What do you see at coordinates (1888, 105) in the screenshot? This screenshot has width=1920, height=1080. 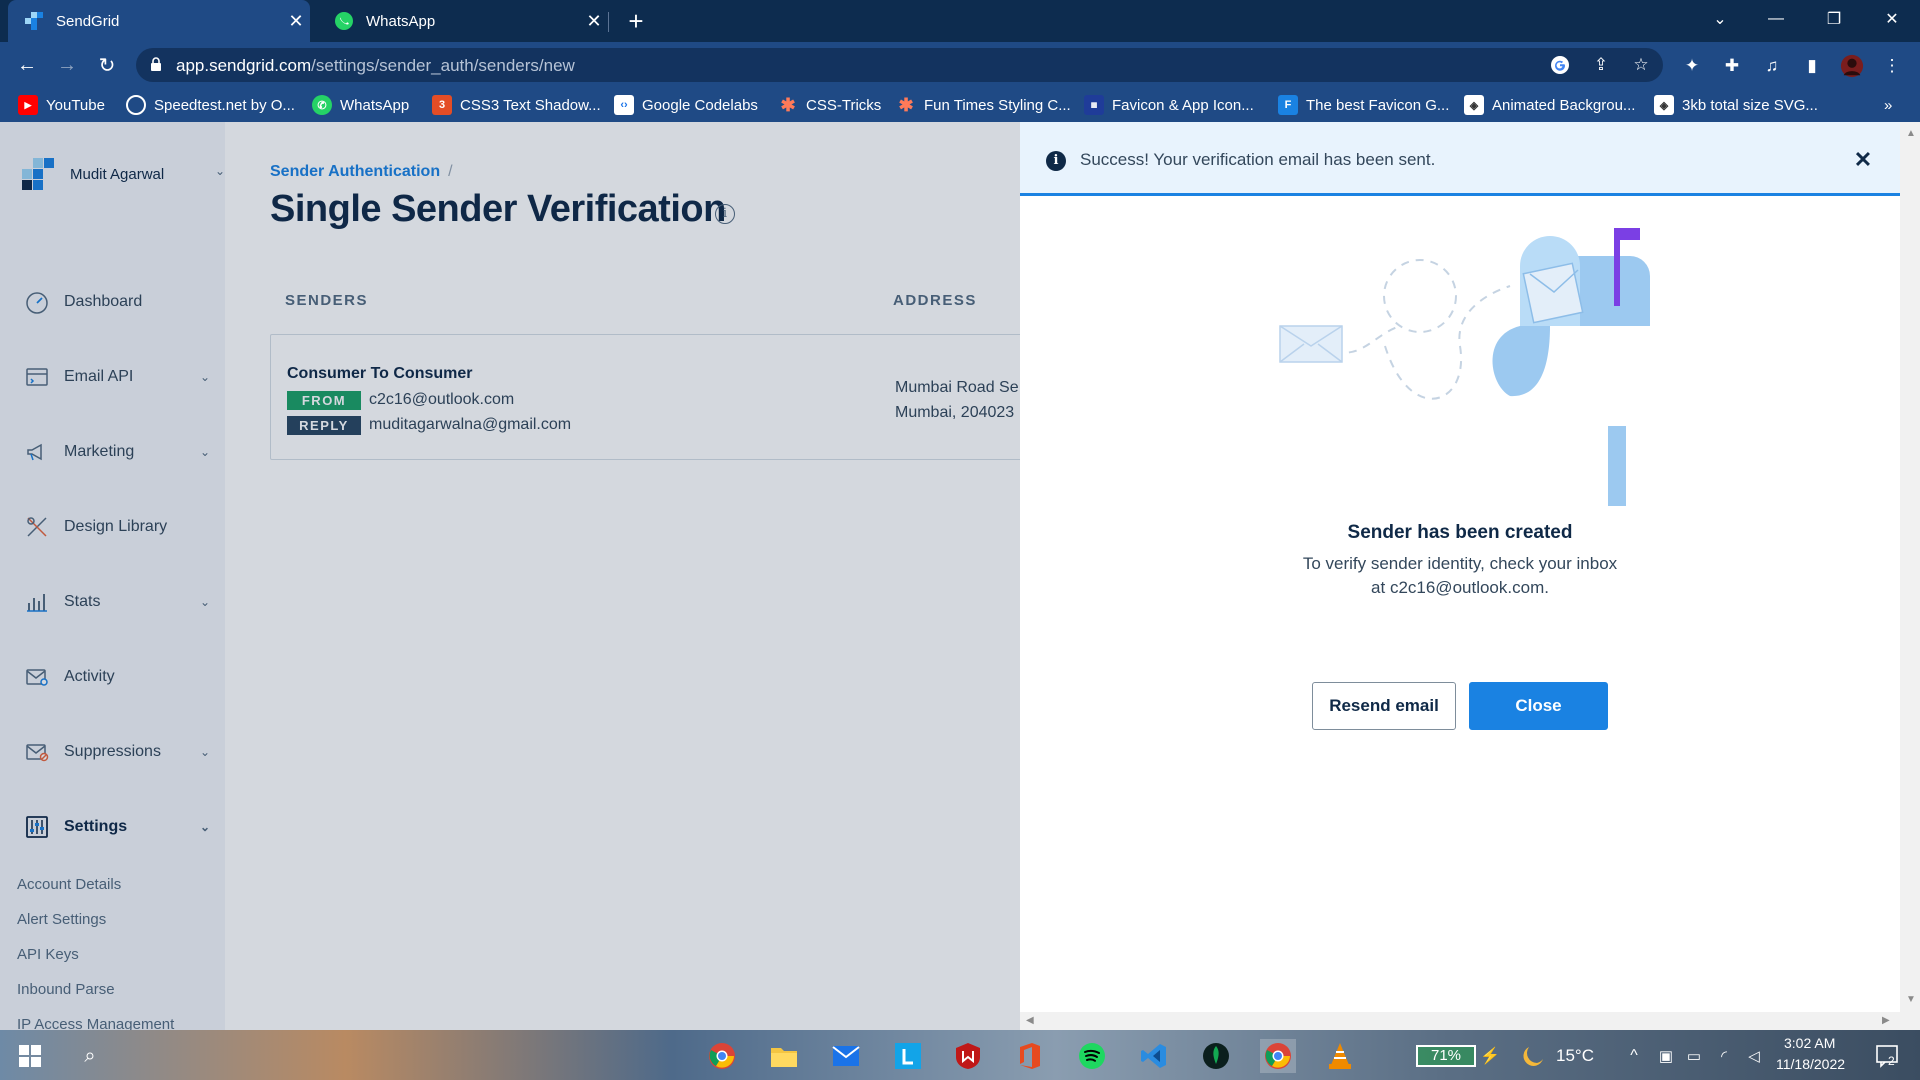 I see `bookmarks-overflow-button: »` at bounding box center [1888, 105].